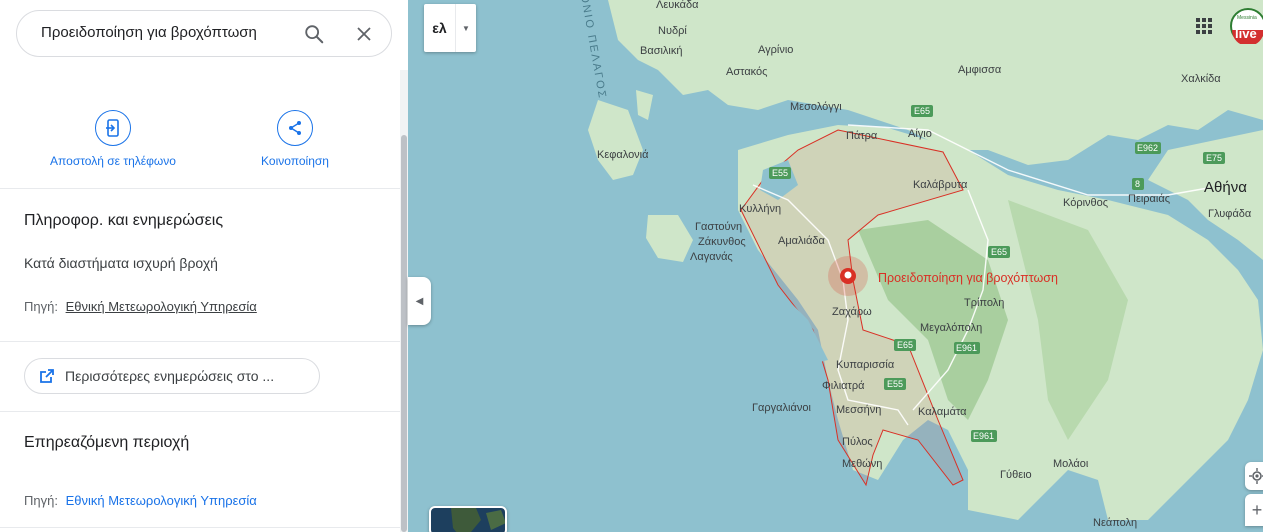 This screenshot has width=1263, height=532. What do you see at coordinates (1149, 199) in the screenshot?
I see `place-label: Πειραιάς` at bounding box center [1149, 199].